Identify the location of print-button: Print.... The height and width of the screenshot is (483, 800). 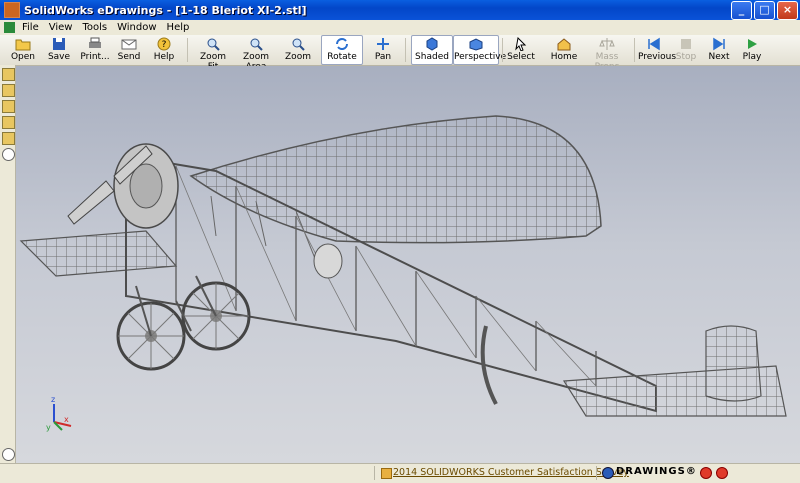
(95, 50).